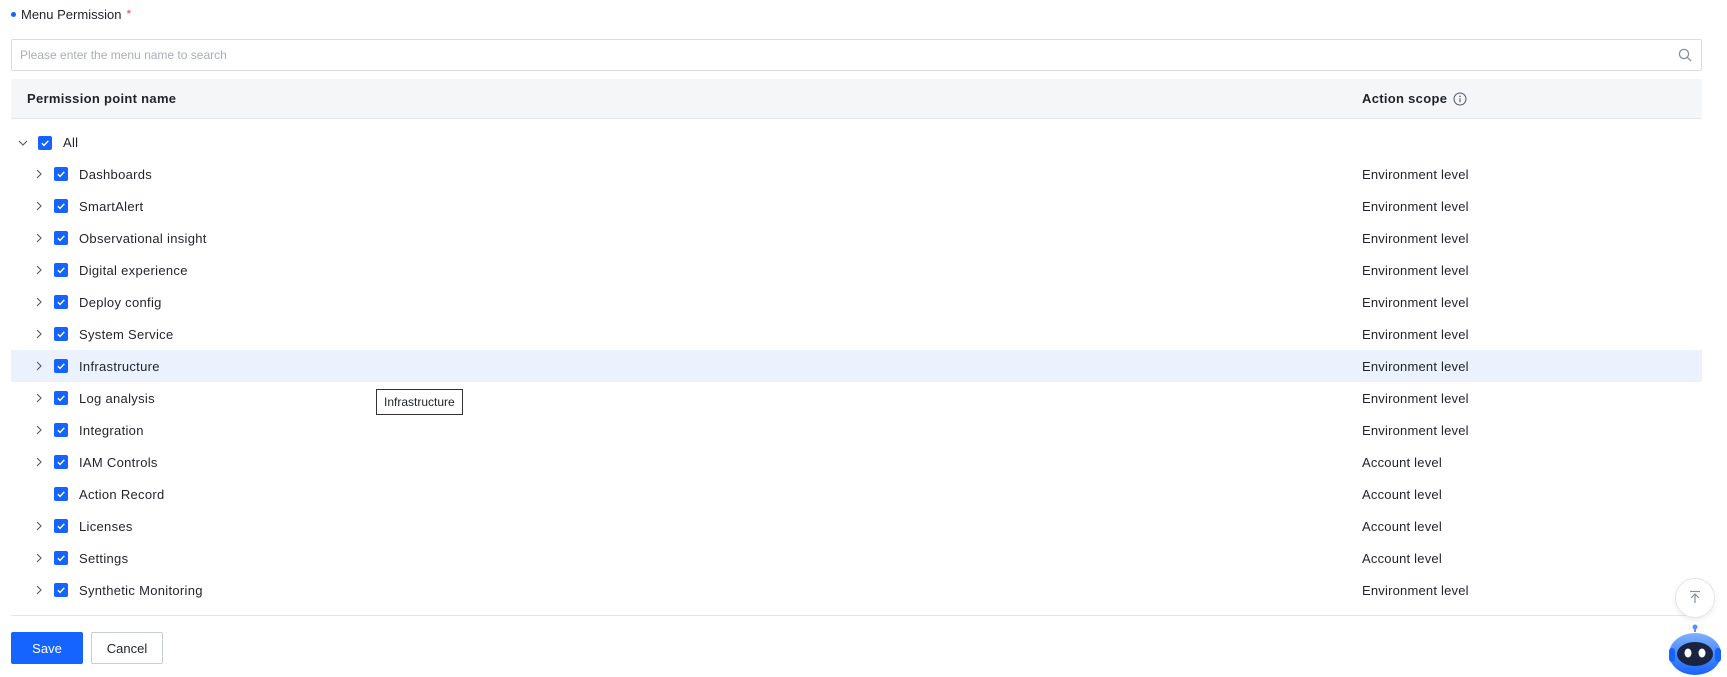 Image resolution: width=1727 pixels, height=677 pixels. I want to click on permission-label: Observational insight, so click(143, 238).